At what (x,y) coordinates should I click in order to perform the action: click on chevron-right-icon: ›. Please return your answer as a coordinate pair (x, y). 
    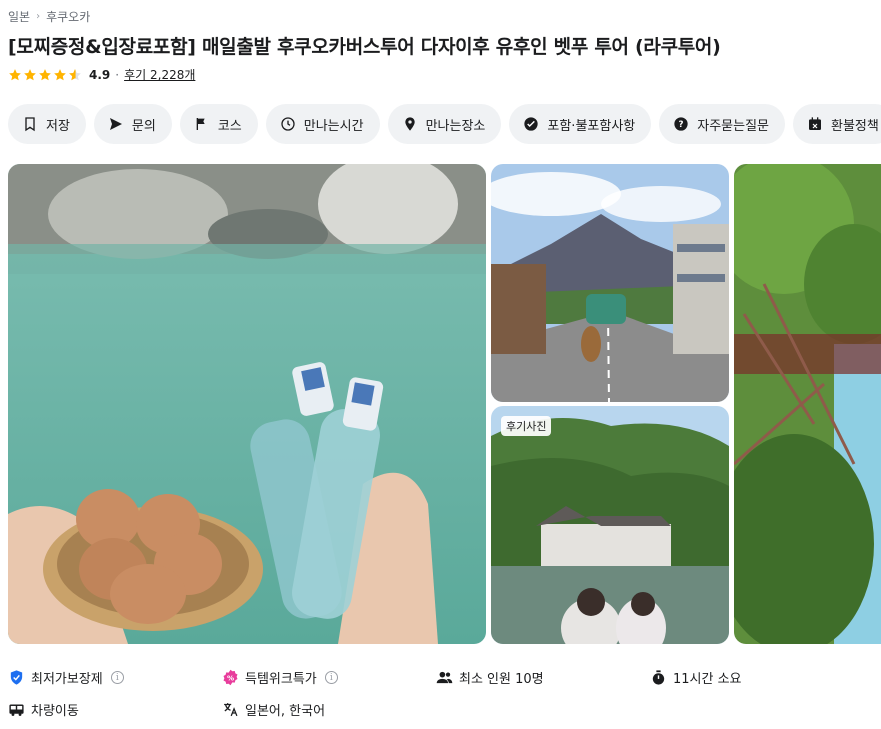
    Looking at the image, I should click on (38, 16).